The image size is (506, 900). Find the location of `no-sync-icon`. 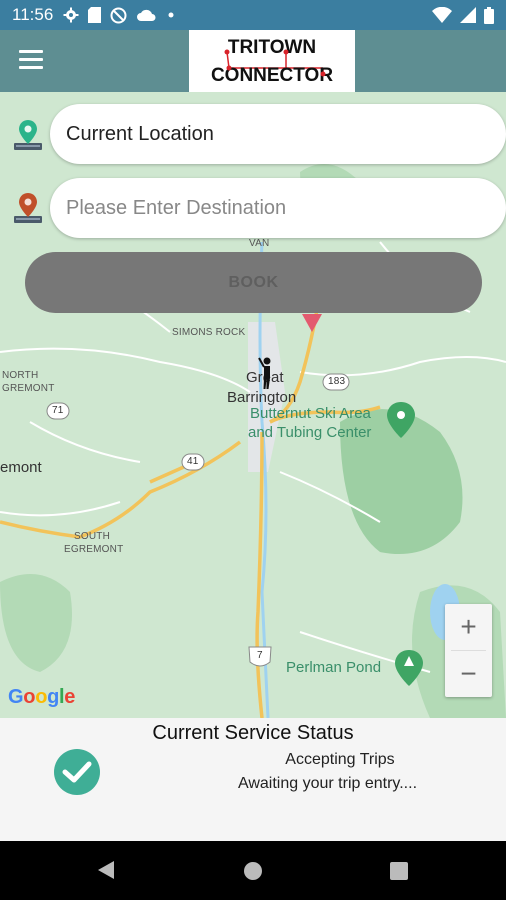

no-sync-icon is located at coordinates (118, 15).